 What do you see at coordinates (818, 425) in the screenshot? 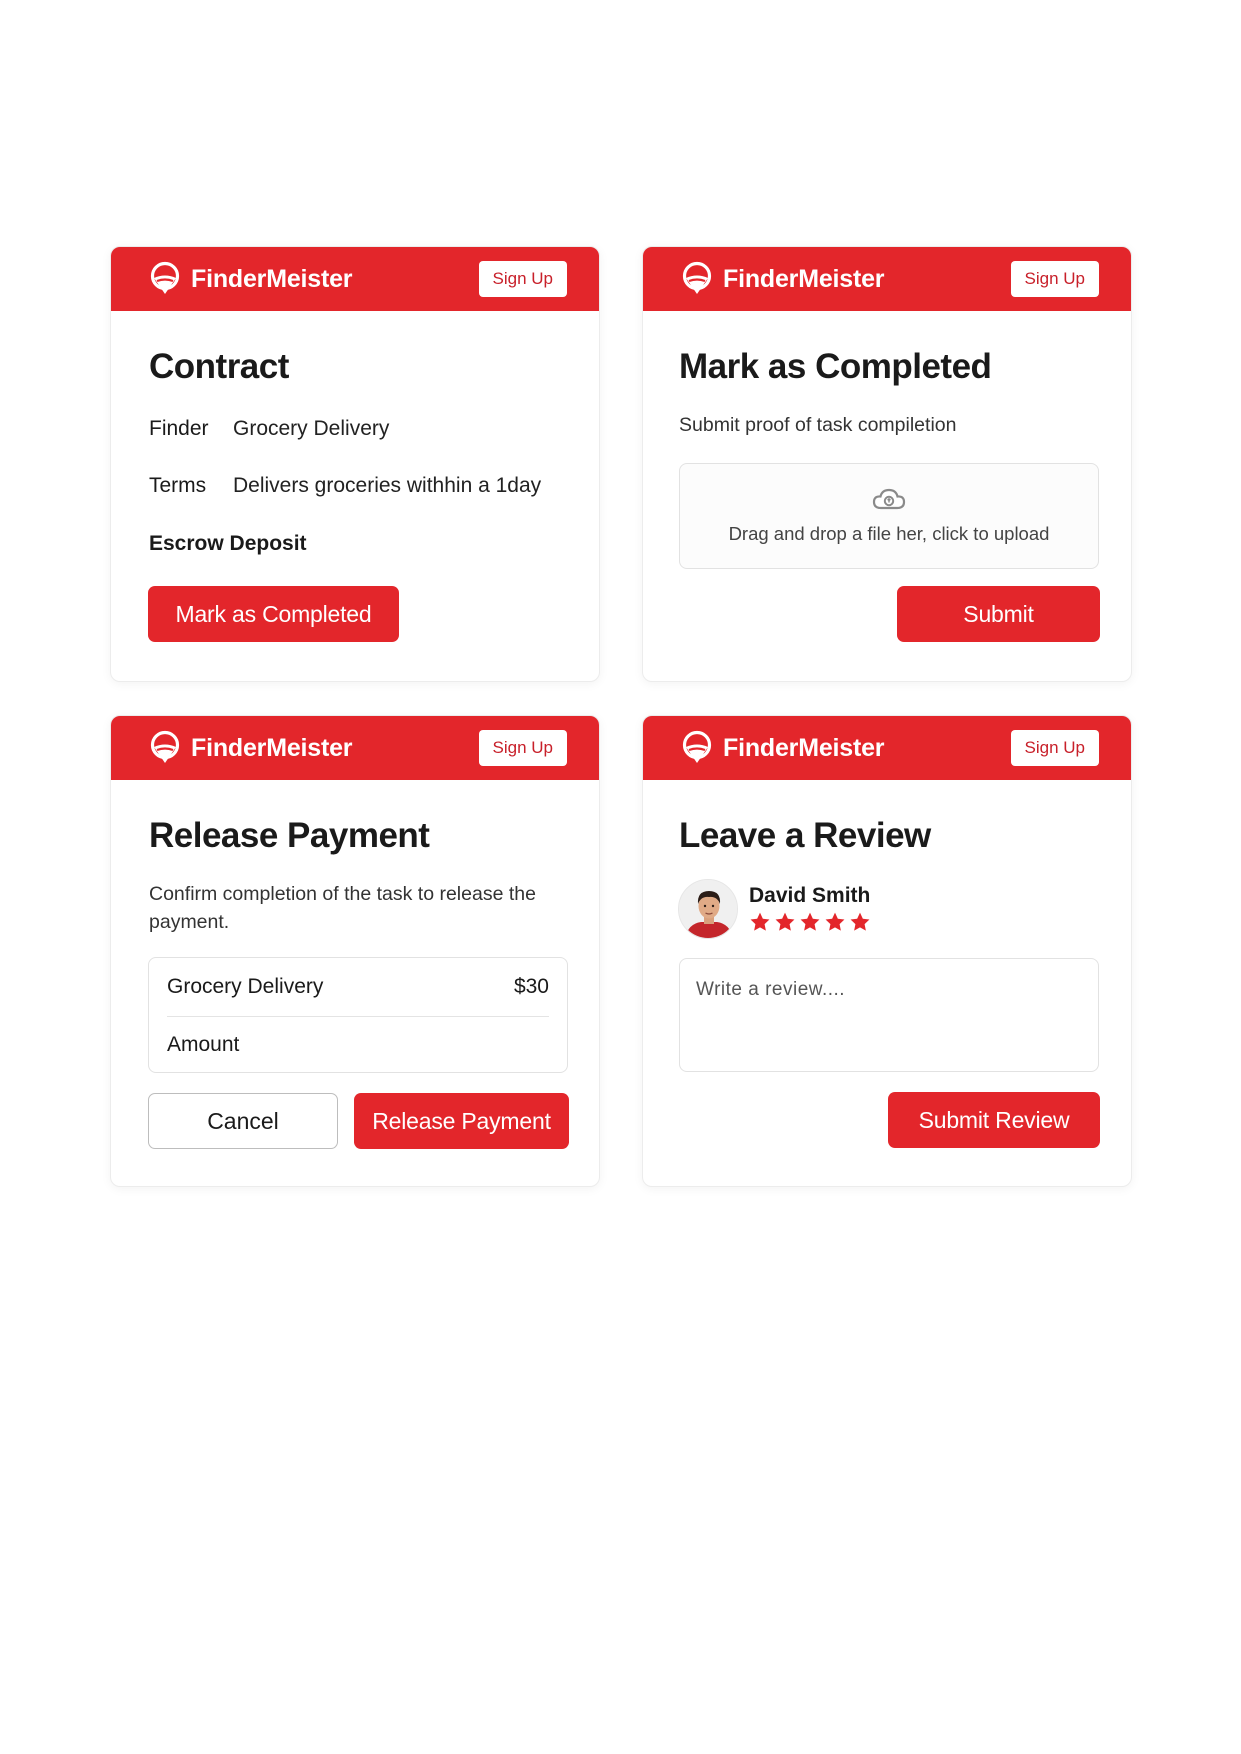
I see `page-subtitle: Submit proof of task compiletion` at bounding box center [818, 425].